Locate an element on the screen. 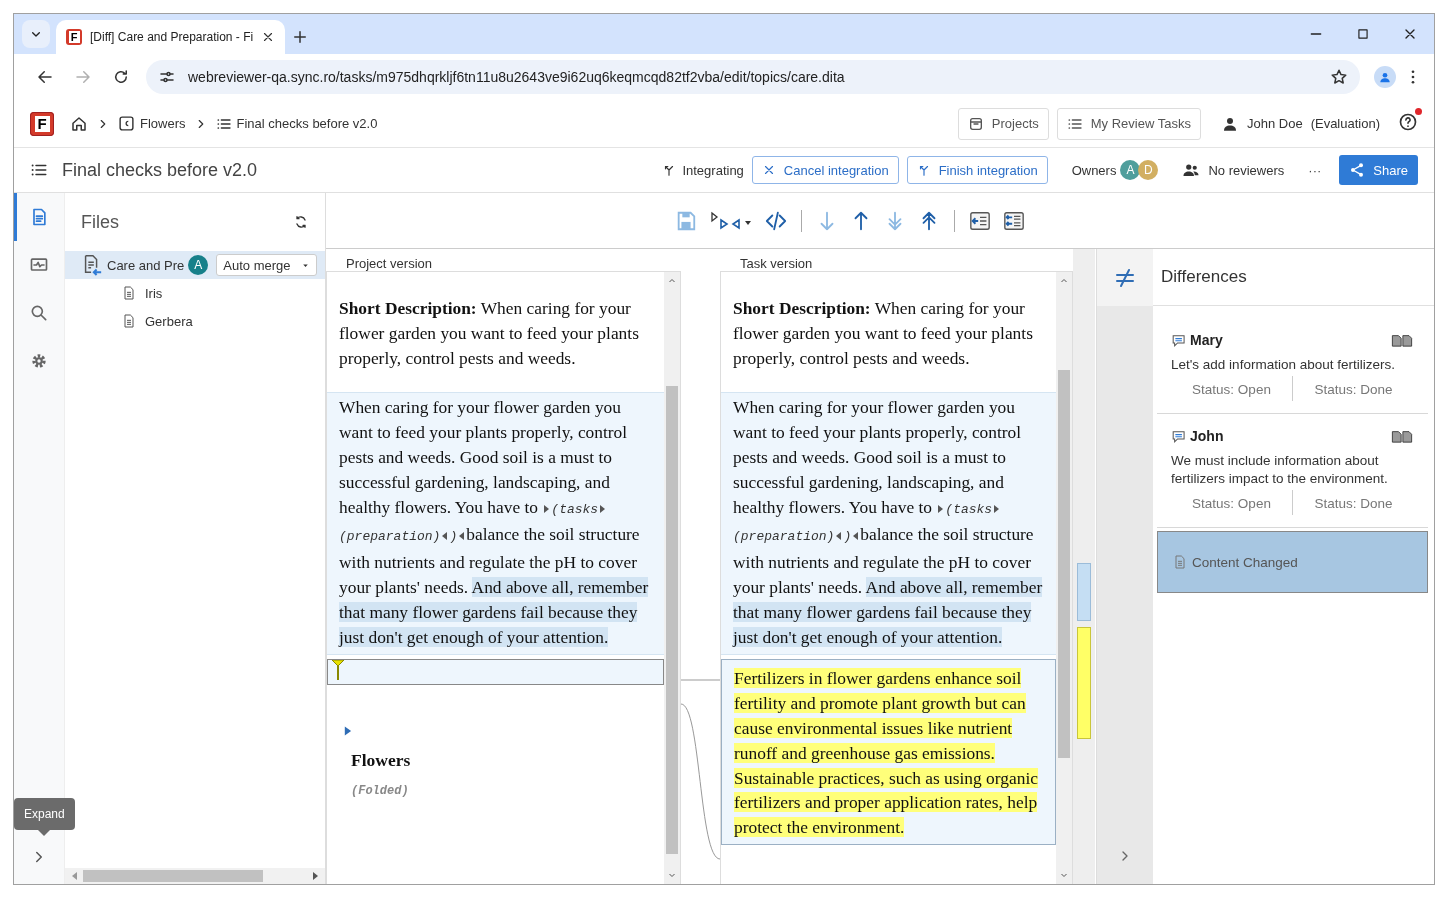 This screenshot has height=900, width=1450. site-favicon: F is located at coordinates (74, 37).